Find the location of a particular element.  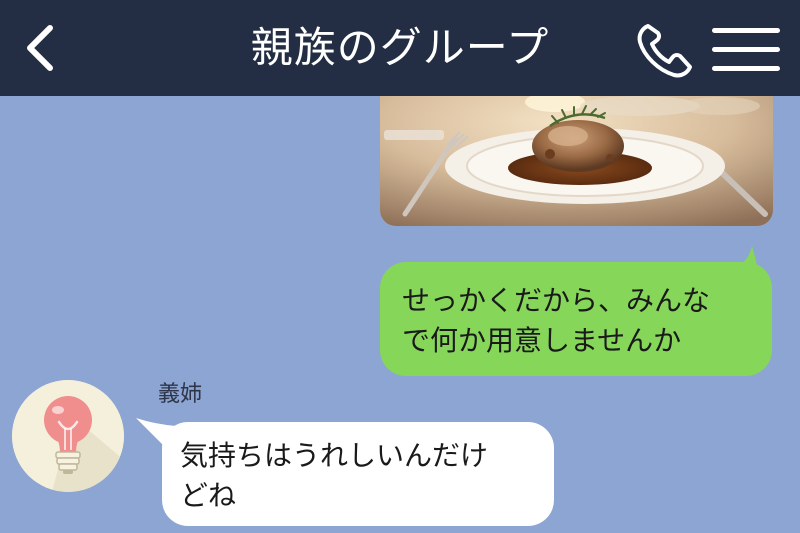

chevron-left-icon is located at coordinates (40, 48).